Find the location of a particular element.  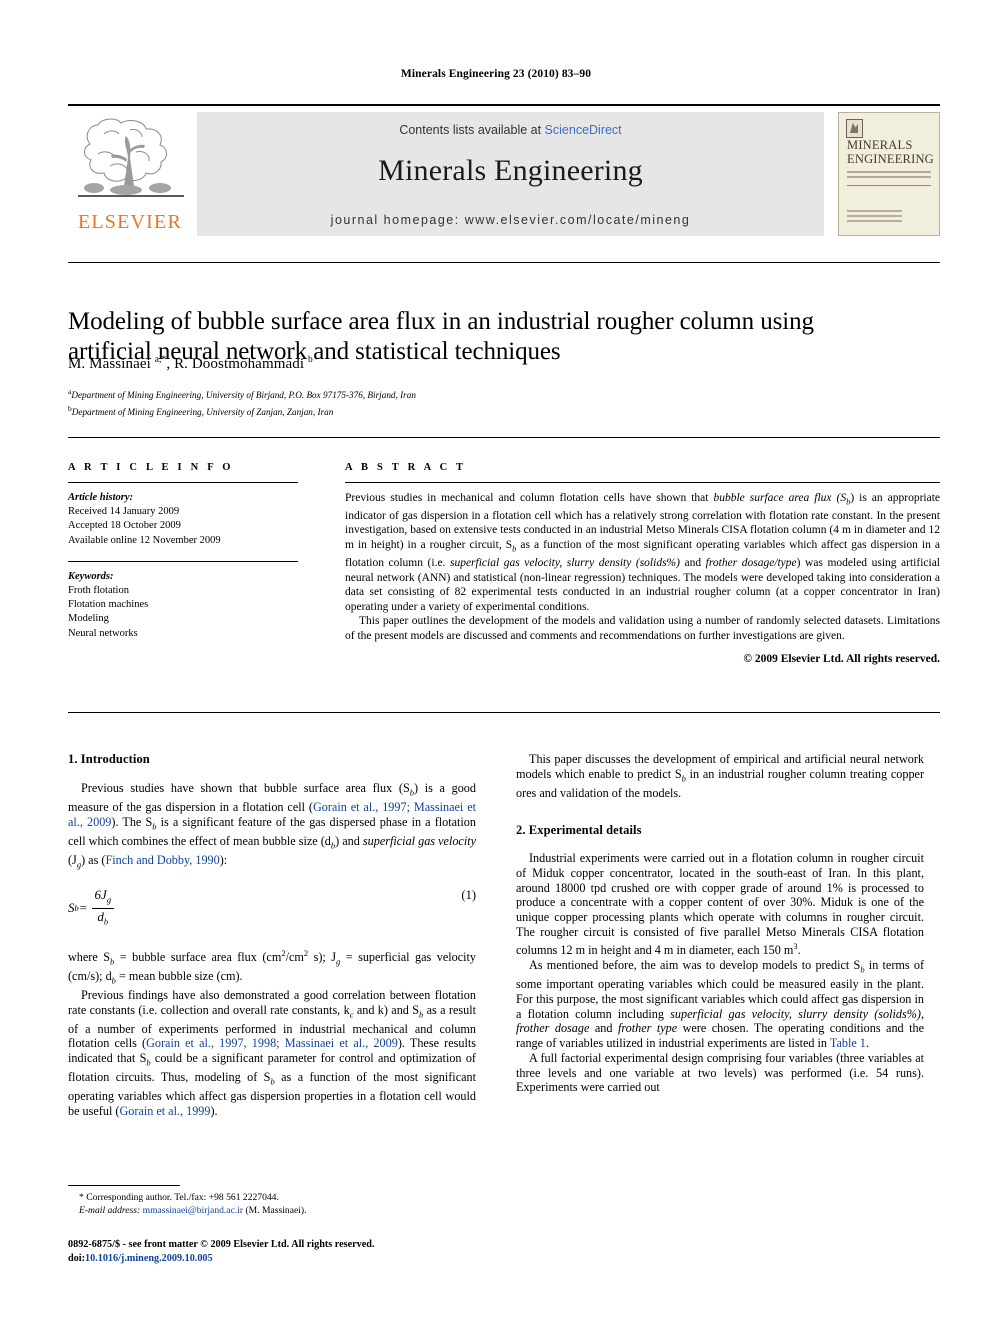

table-reference-link: Table 1 is located at coordinates (848, 1043).